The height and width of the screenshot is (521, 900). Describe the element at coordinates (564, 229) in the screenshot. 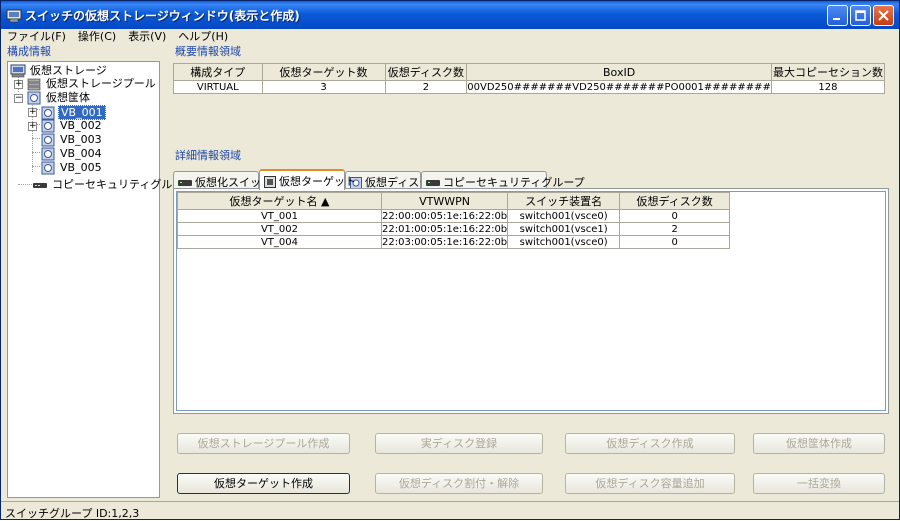

I see `table-cell: switch001(vsce1)` at that location.